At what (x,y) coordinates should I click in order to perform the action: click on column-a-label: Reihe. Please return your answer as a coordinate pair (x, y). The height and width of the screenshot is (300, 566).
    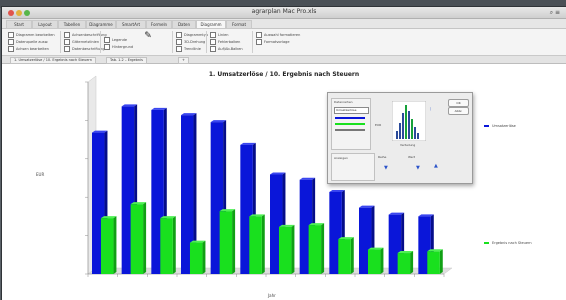
    Looking at the image, I should click on (382, 157).